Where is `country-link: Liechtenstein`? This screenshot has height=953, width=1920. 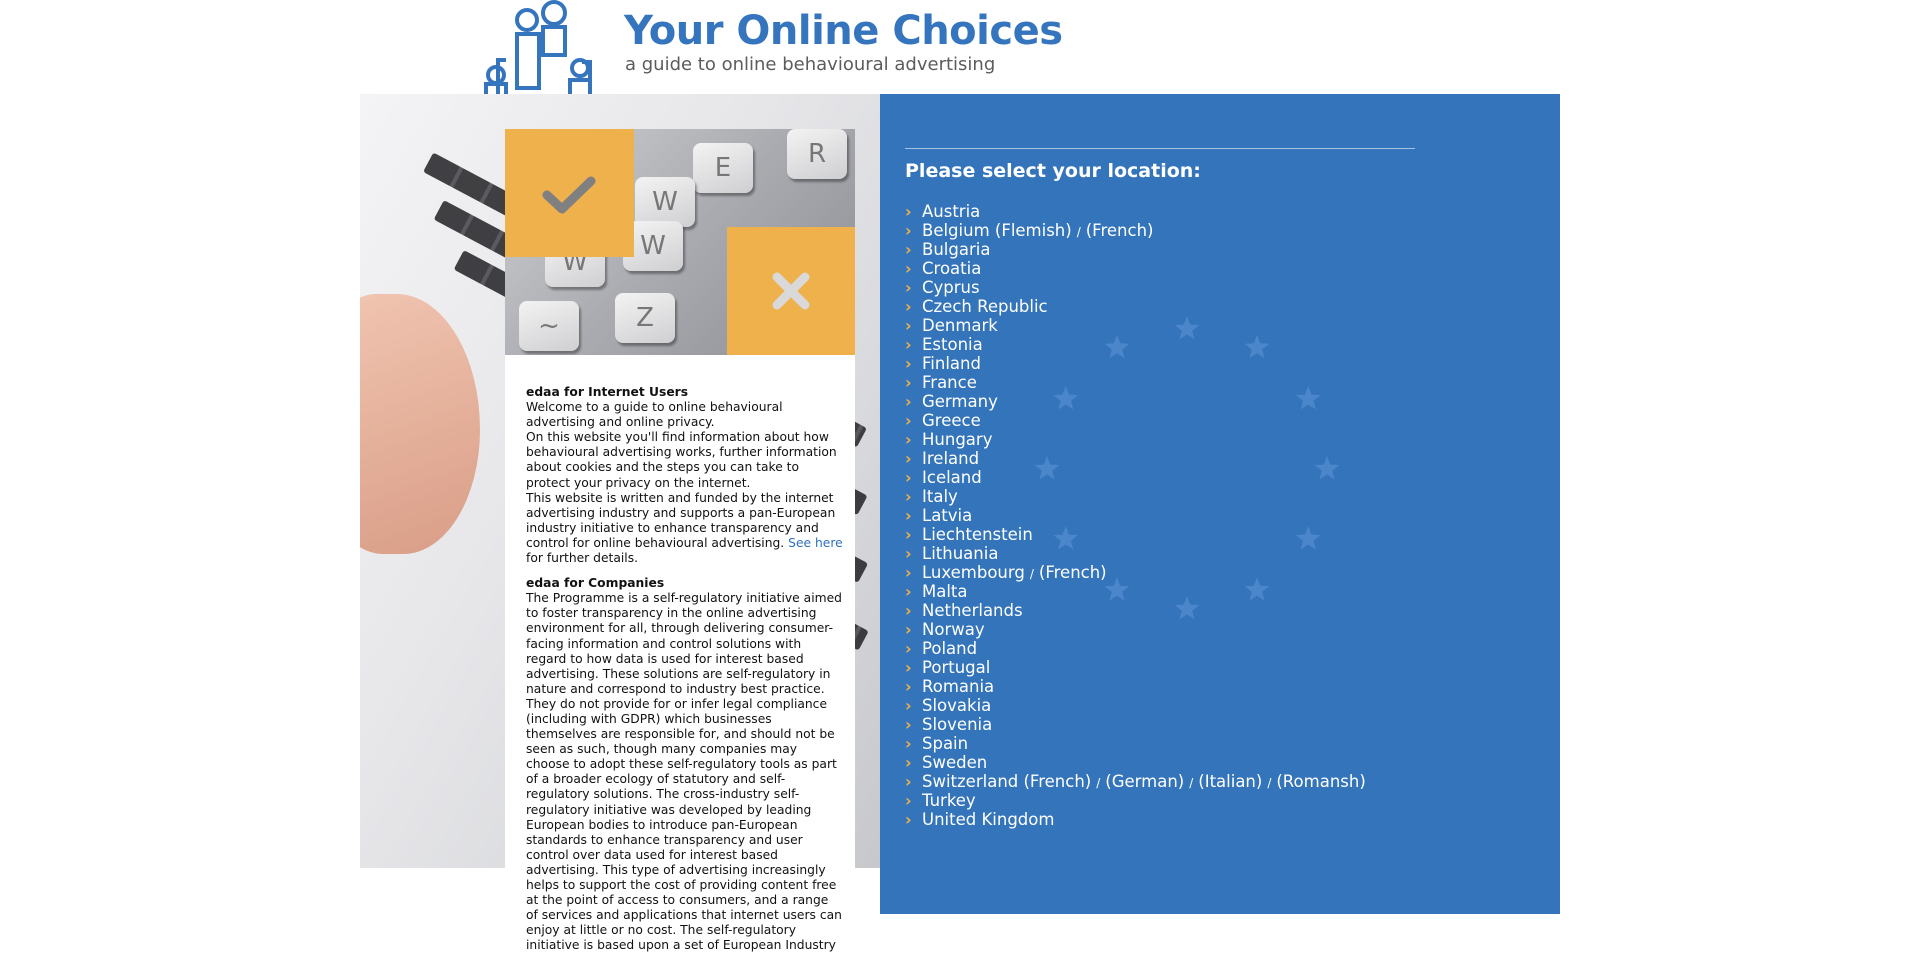
country-link: Liechtenstein is located at coordinates (977, 534).